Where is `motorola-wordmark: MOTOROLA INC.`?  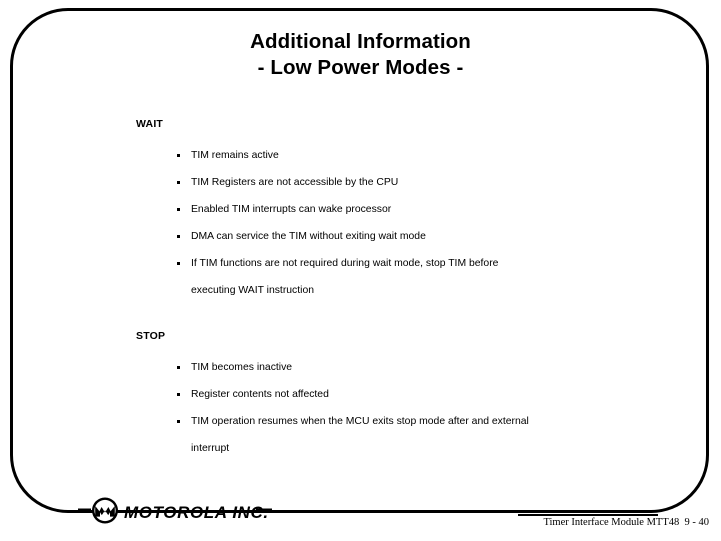 motorola-wordmark: MOTOROLA INC. is located at coordinates (196, 512).